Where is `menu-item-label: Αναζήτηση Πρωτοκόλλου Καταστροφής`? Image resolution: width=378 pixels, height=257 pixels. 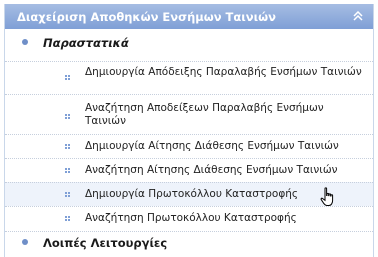
menu-item-label: Αναζήτηση Πρωτοκόλλου Καταστροφής is located at coordinates (191, 218).